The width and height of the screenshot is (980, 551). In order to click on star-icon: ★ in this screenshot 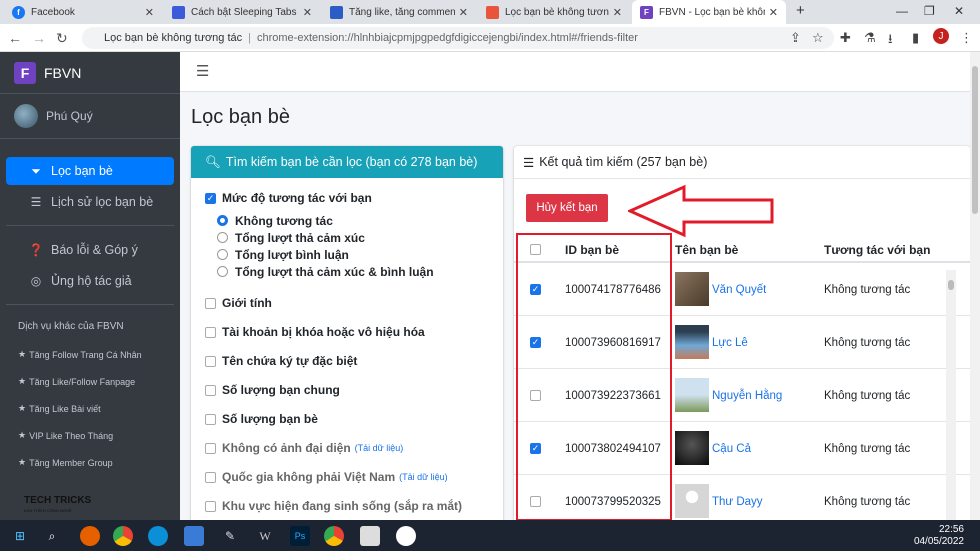, I will do `click(22, 354)`.